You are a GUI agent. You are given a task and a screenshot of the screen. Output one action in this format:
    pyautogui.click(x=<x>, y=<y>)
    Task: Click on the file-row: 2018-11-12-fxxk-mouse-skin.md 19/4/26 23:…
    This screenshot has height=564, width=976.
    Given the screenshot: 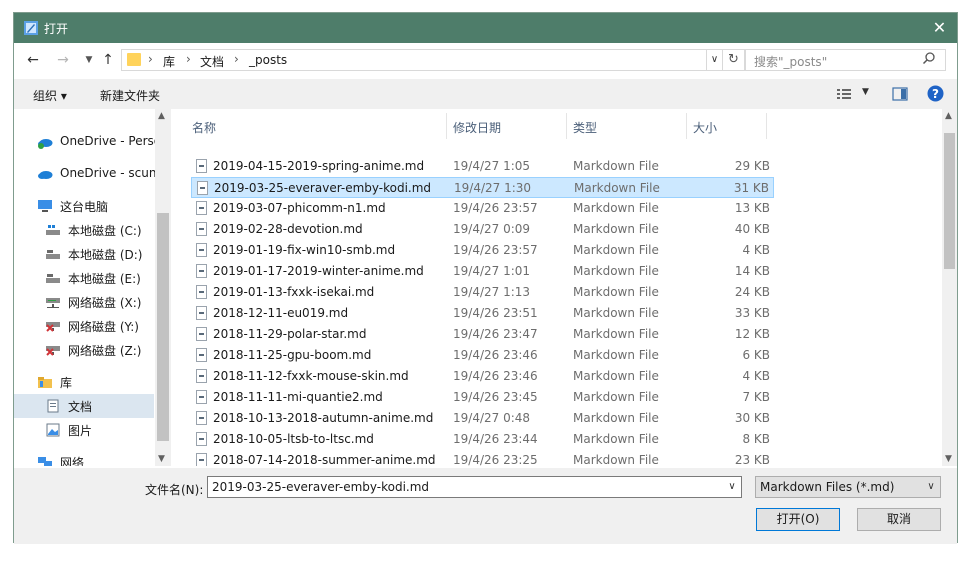 What is the action you would take?
    pyautogui.click(x=482, y=376)
    